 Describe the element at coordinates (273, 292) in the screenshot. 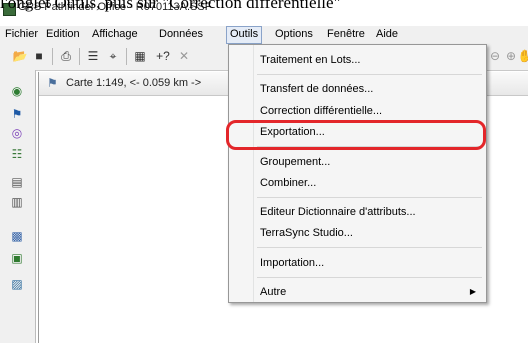

I see `menu-item-autre: Autre` at that location.